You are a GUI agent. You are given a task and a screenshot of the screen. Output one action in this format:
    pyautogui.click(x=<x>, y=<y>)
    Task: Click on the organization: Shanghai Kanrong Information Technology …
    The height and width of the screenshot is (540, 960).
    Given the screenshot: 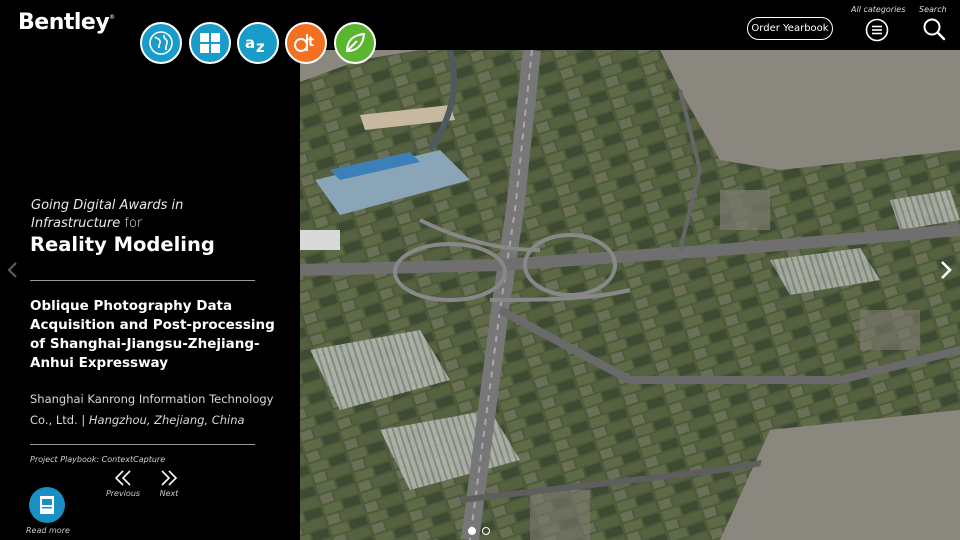 What is the action you would take?
    pyautogui.click(x=160, y=410)
    